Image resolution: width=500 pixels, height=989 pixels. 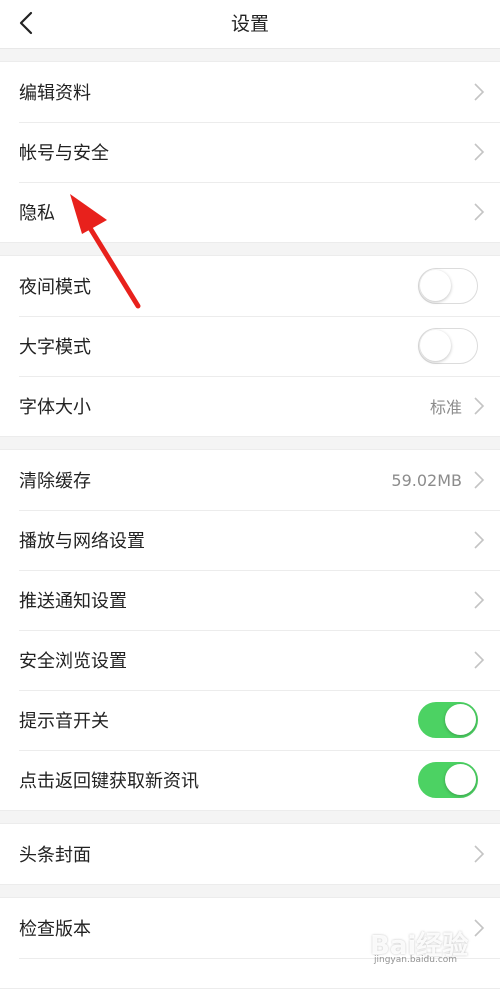 I want to click on playback-network-label: 播放与网络设置, so click(x=82, y=541).